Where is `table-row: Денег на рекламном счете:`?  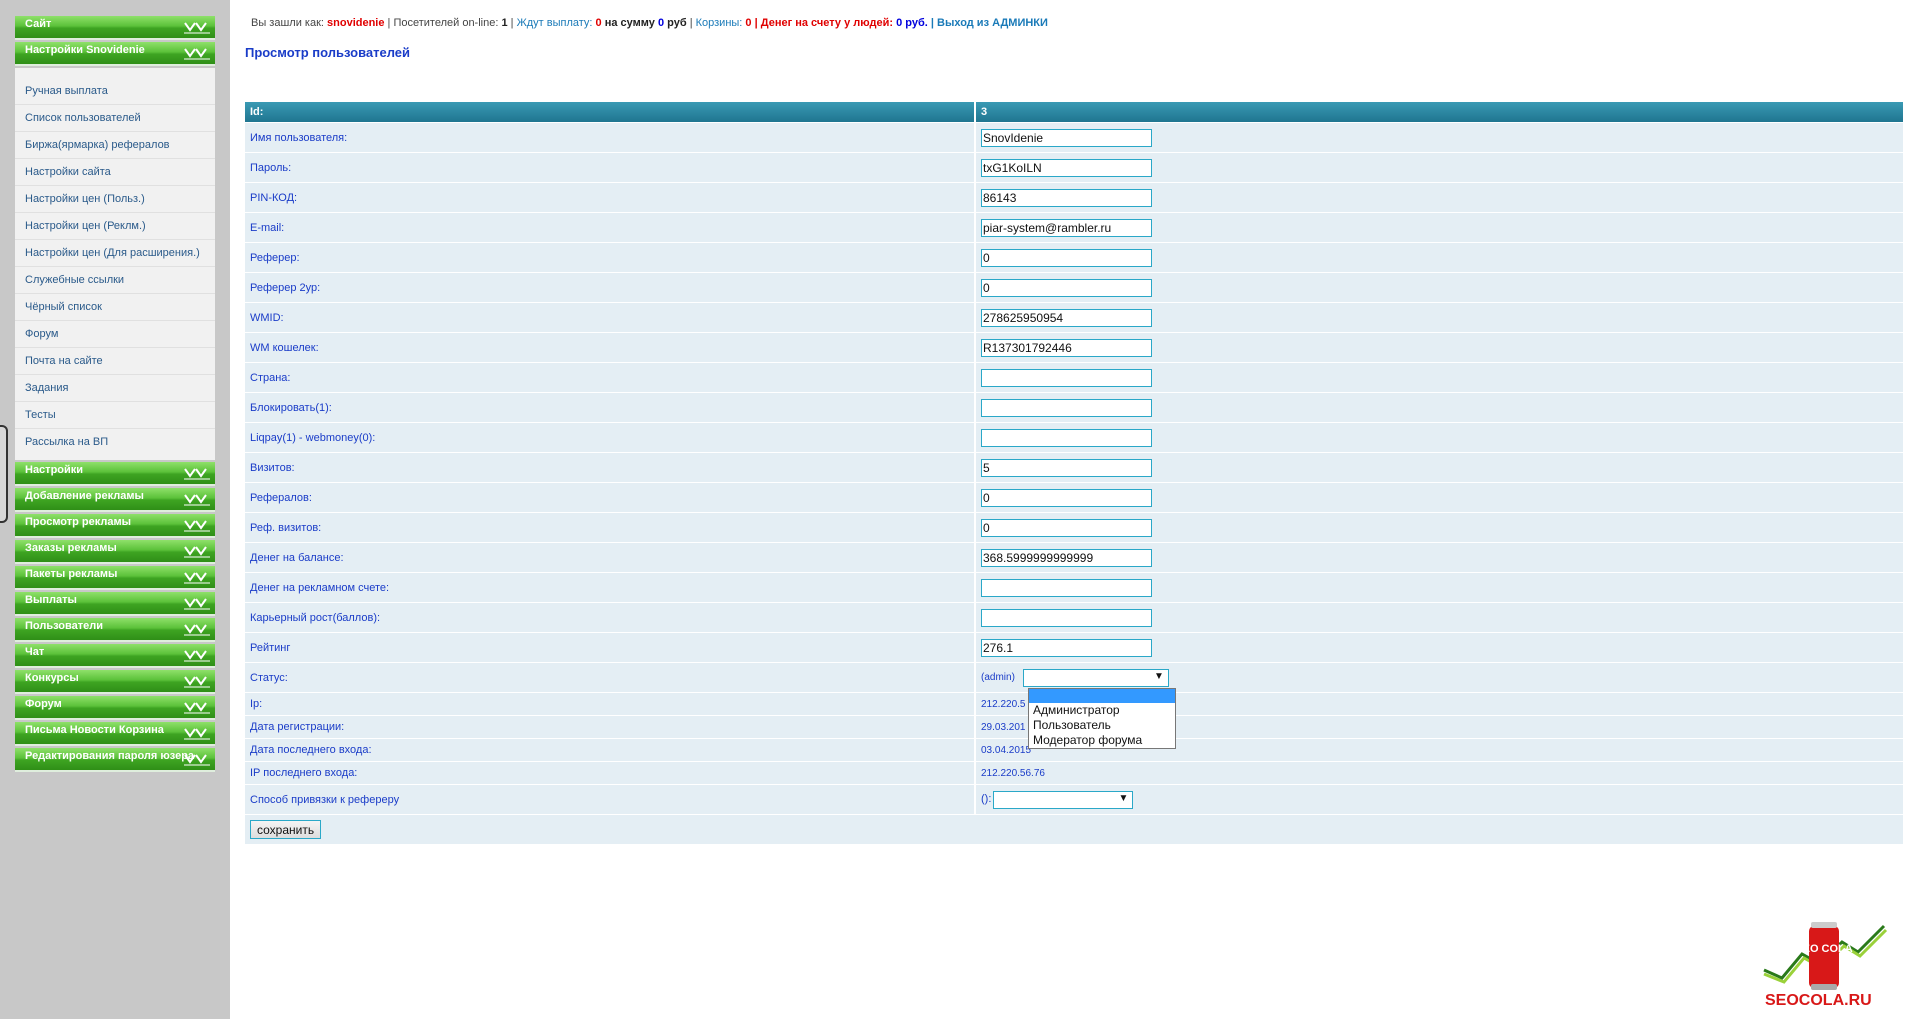
table-row: Денег на рекламном счете: is located at coordinates (1075, 587).